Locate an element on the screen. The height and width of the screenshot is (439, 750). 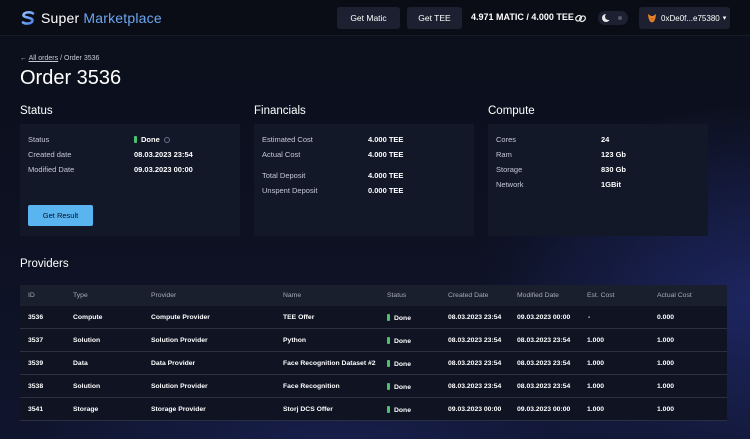
cell-provider: Solution Provider is located at coordinates (179, 386).